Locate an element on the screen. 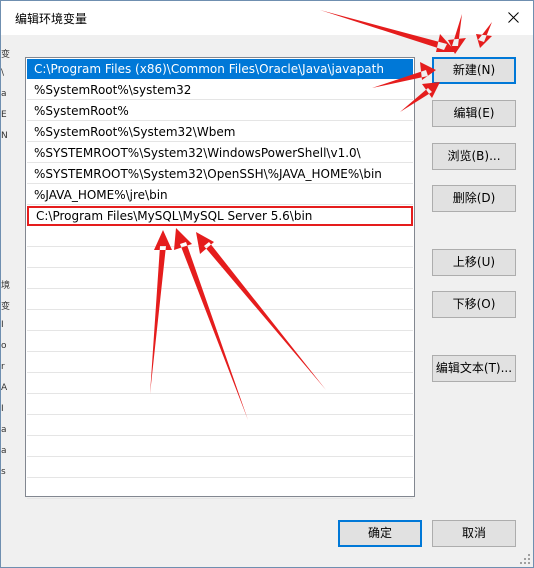 This screenshot has height=568, width=534. move-down-button: 下移(O) is located at coordinates (474, 304).